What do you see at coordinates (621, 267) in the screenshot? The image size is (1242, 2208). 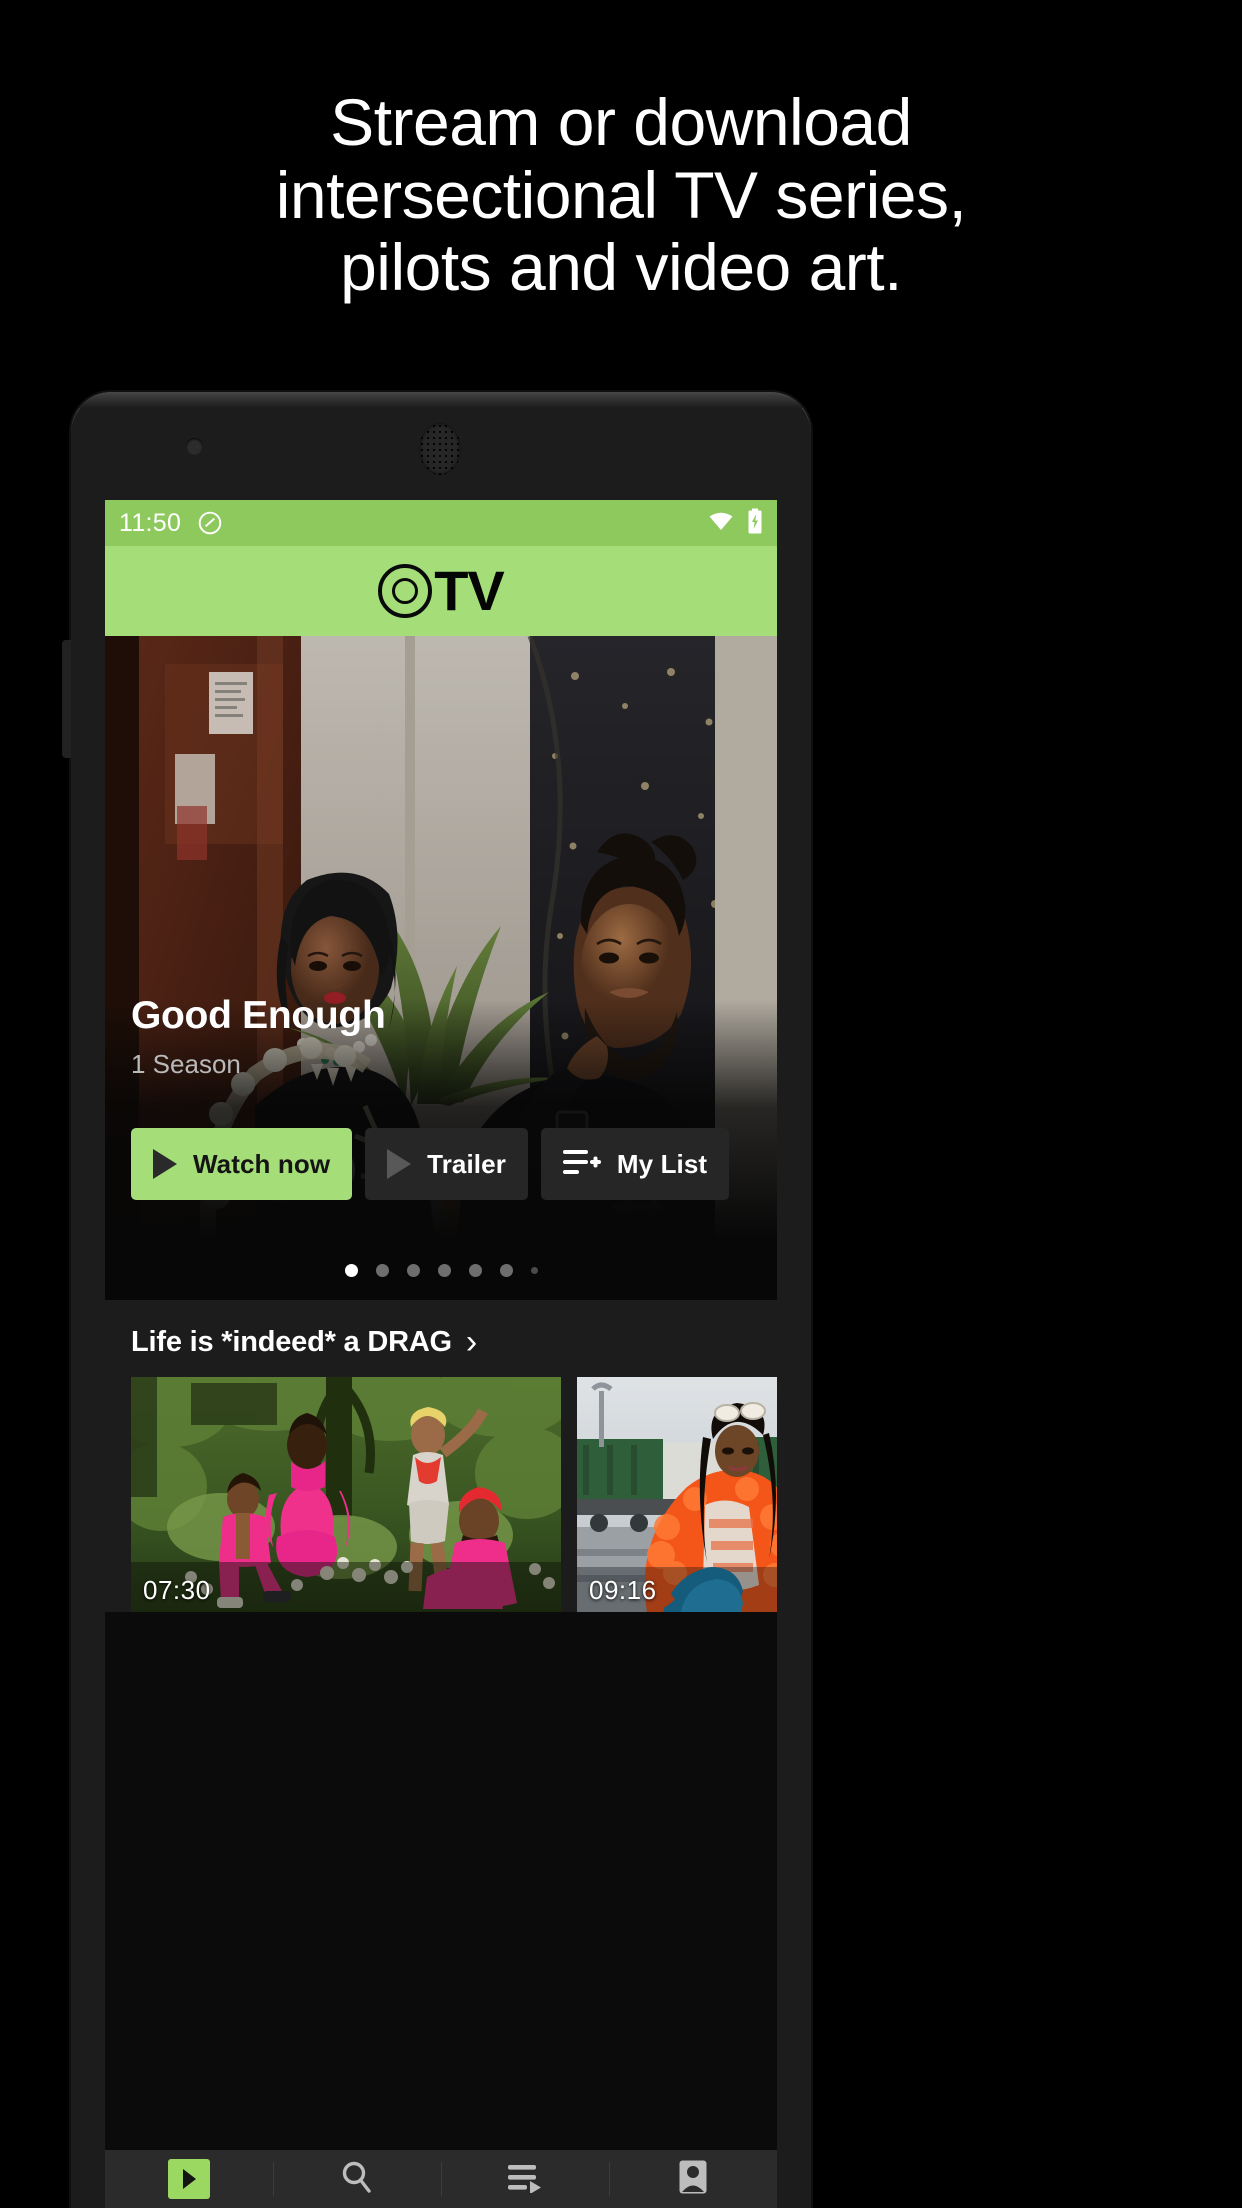 I see `headline-line-3: pilots and video art.` at bounding box center [621, 267].